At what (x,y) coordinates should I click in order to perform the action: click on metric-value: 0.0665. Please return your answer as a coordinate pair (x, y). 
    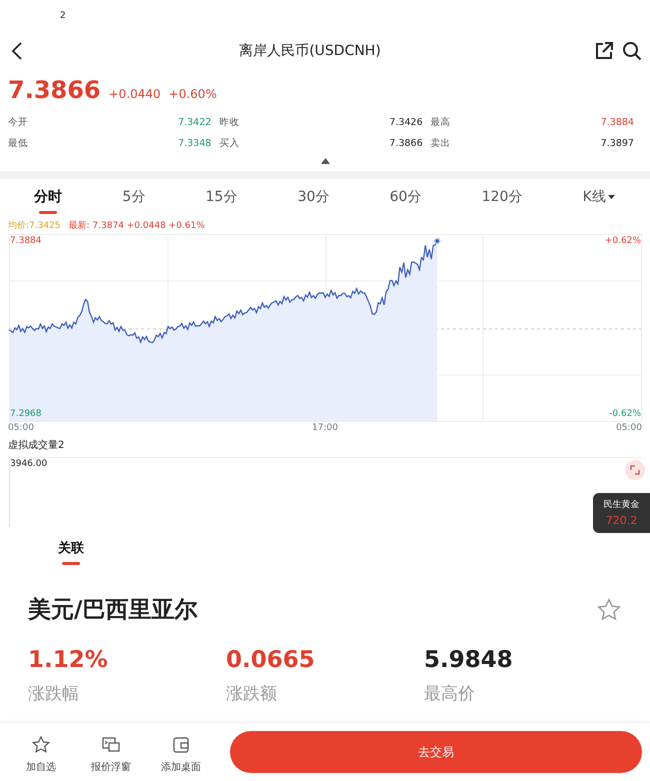
    Looking at the image, I should click on (271, 660).